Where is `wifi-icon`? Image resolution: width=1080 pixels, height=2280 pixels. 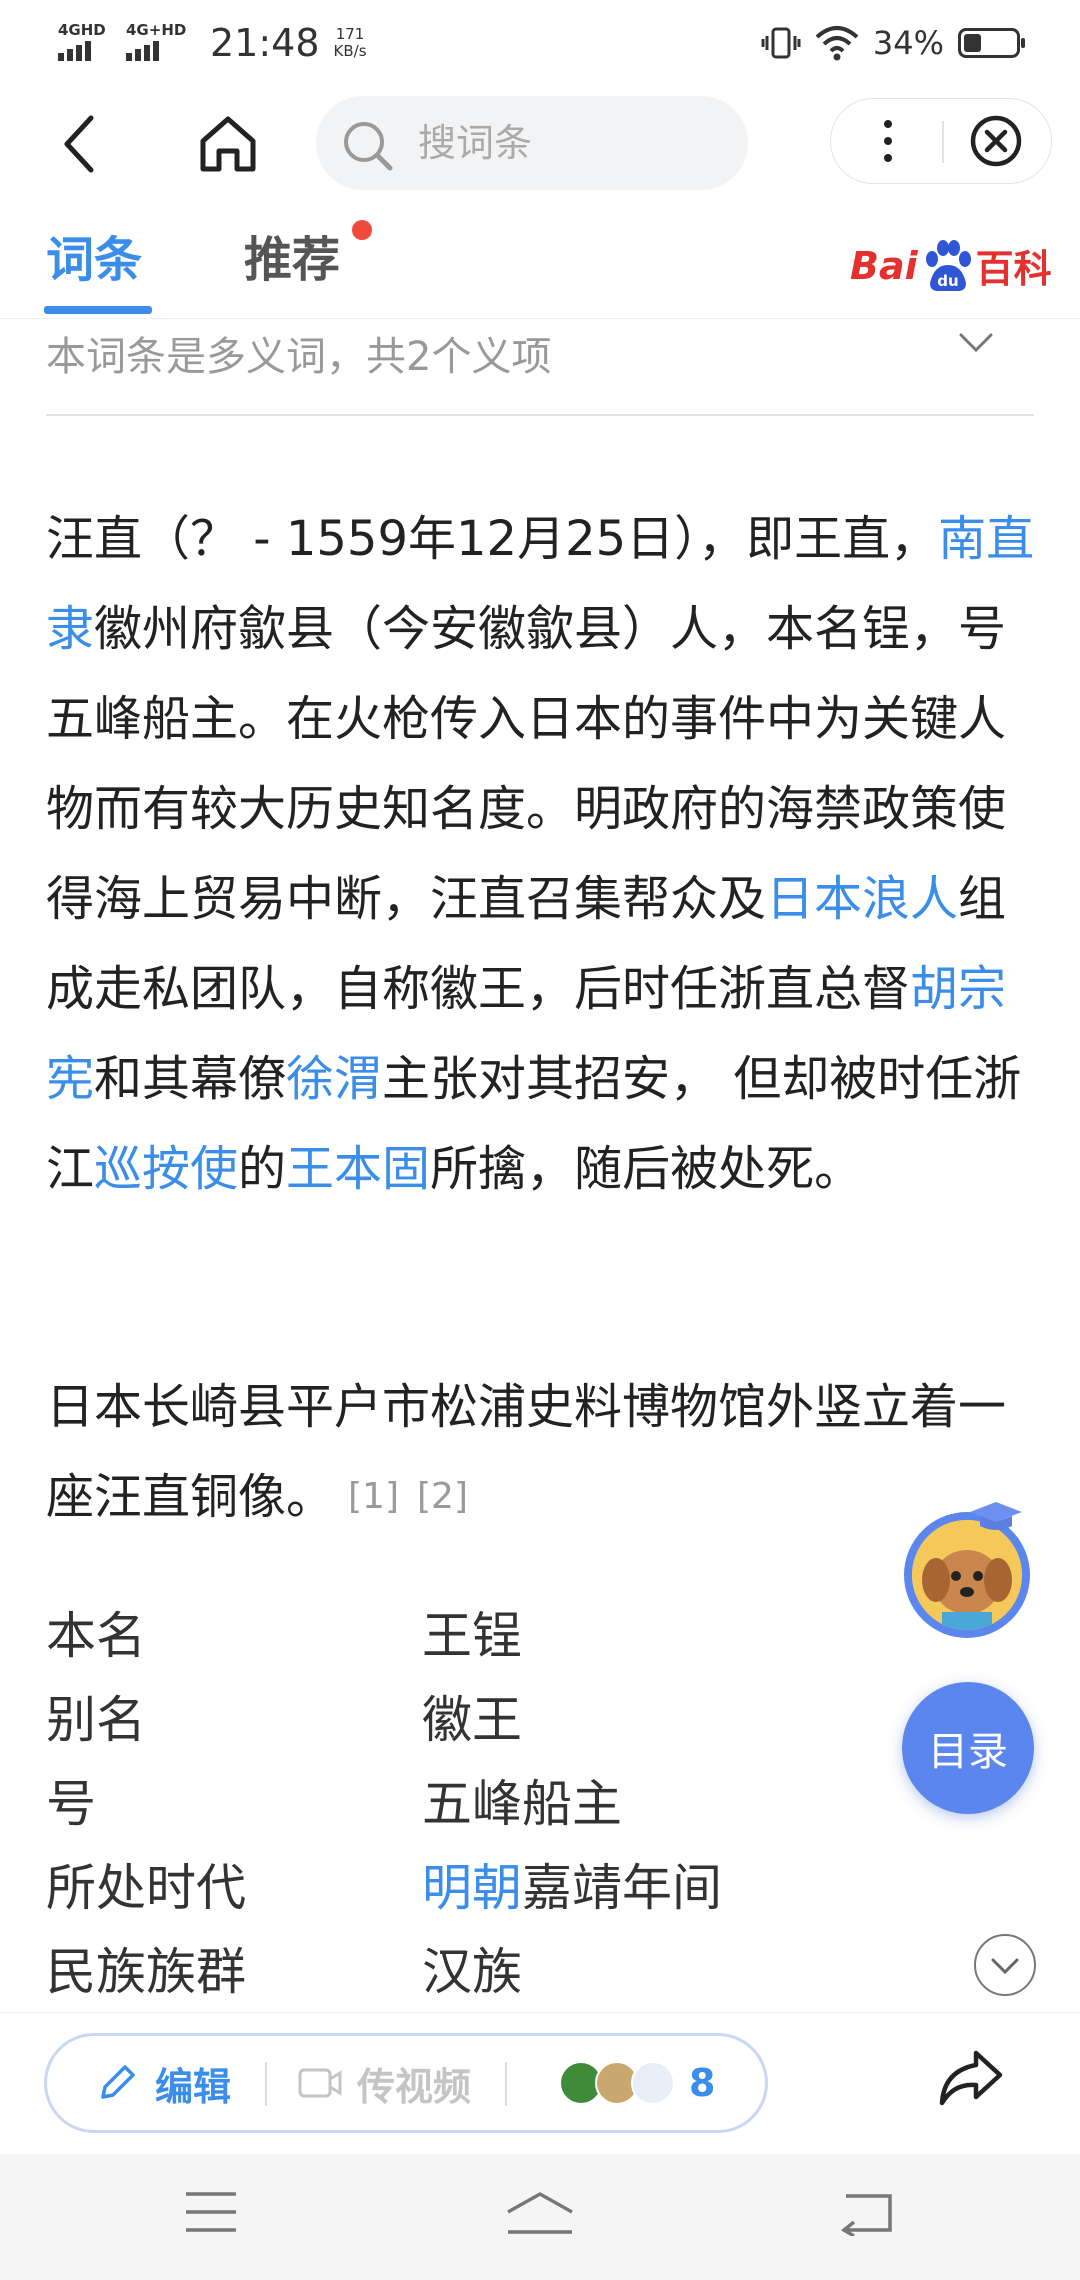 wifi-icon is located at coordinates (837, 43).